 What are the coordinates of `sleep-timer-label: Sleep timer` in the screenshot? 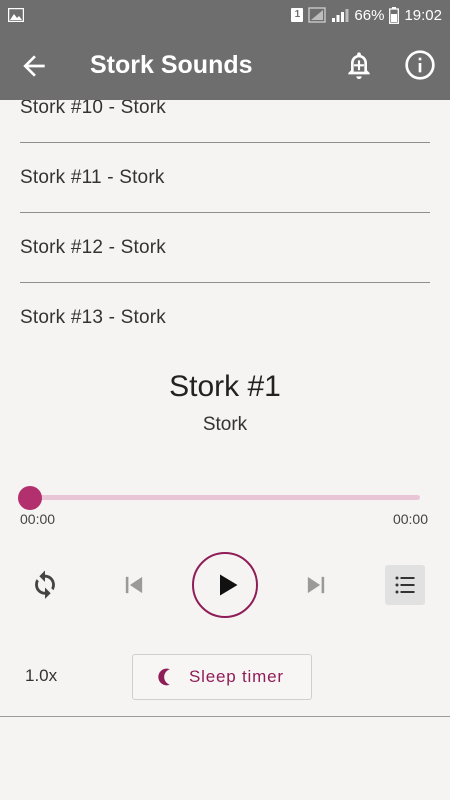 It's located at (236, 676).